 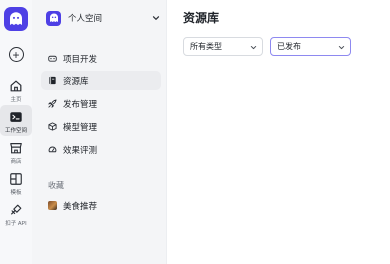 I want to click on nav-item-label: 资源库, so click(x=76, y=80).